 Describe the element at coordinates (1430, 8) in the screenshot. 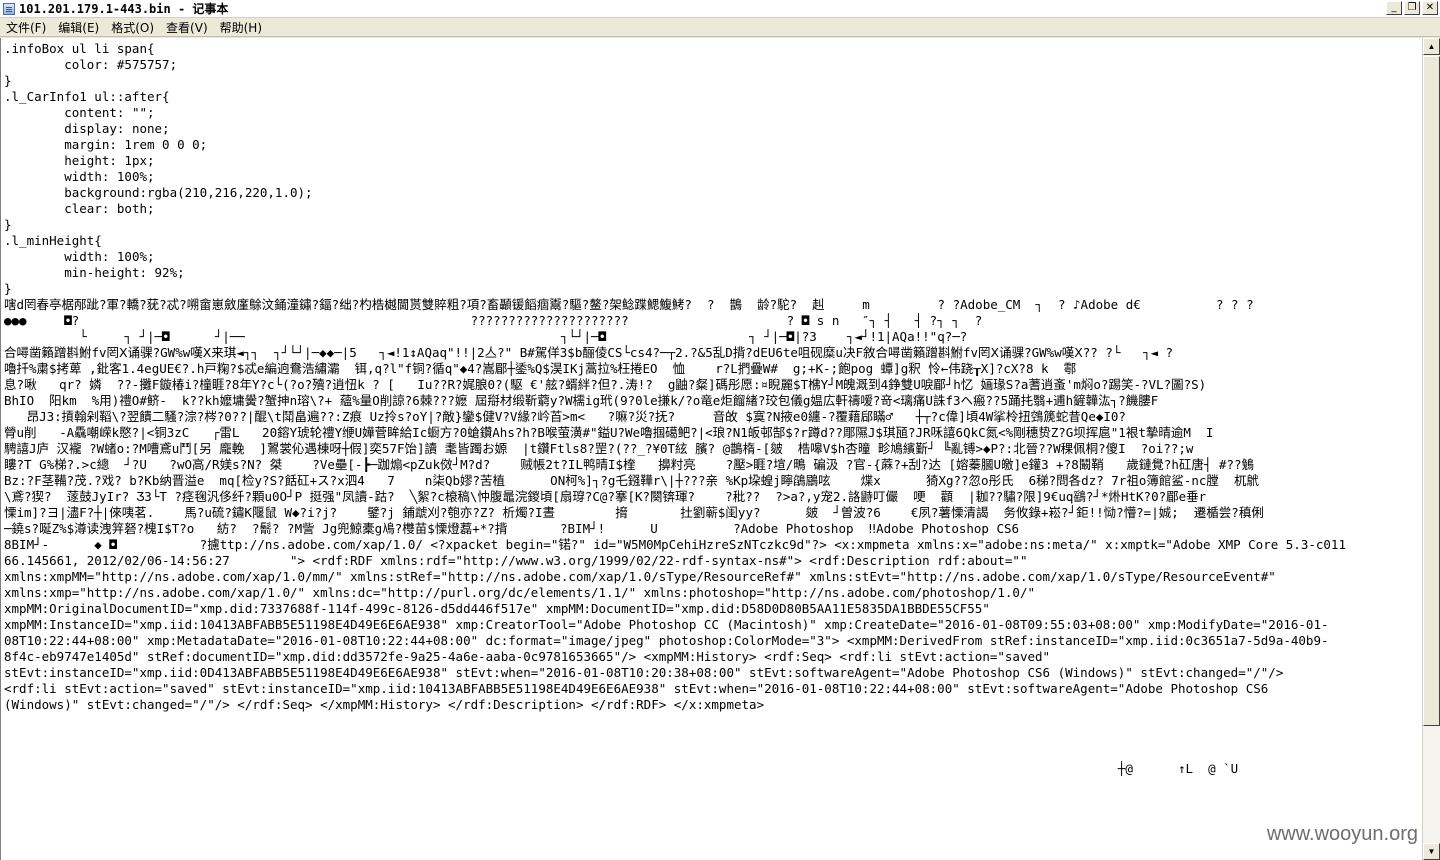

I see `close-button: ✕` at that location.